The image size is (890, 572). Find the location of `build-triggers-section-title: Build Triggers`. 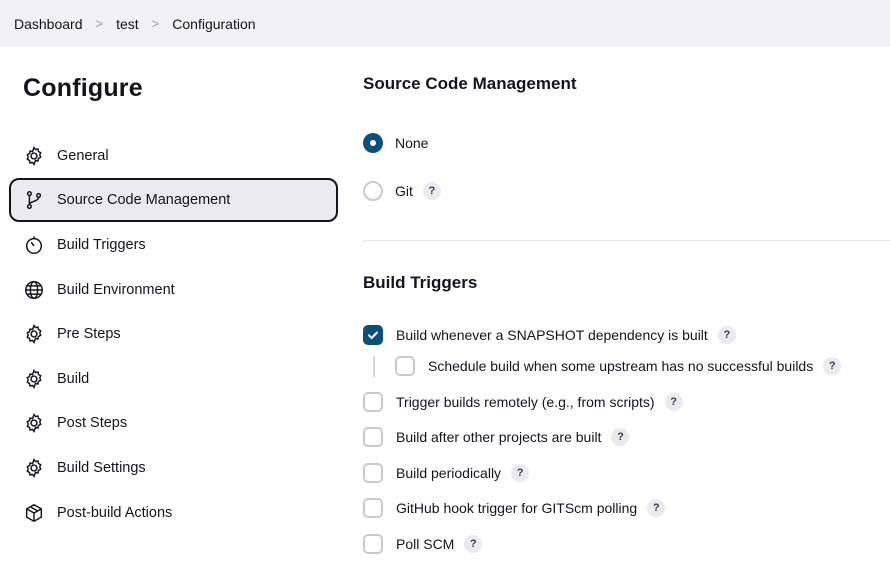

build-triggers-section-title: Build Triggers is located at coordinates (420, 282).